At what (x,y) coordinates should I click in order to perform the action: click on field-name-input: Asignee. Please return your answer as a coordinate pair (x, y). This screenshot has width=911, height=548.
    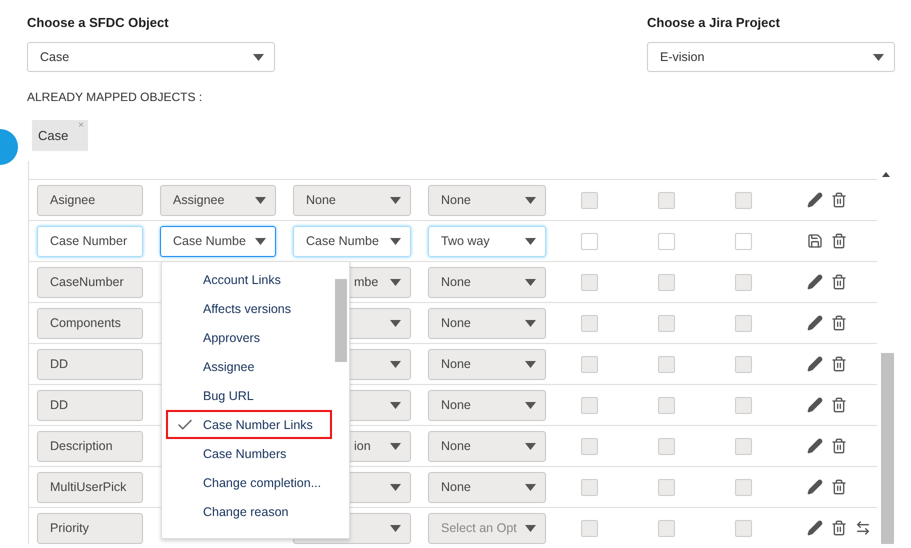
    Looking at the image, I should click on (90, 200).